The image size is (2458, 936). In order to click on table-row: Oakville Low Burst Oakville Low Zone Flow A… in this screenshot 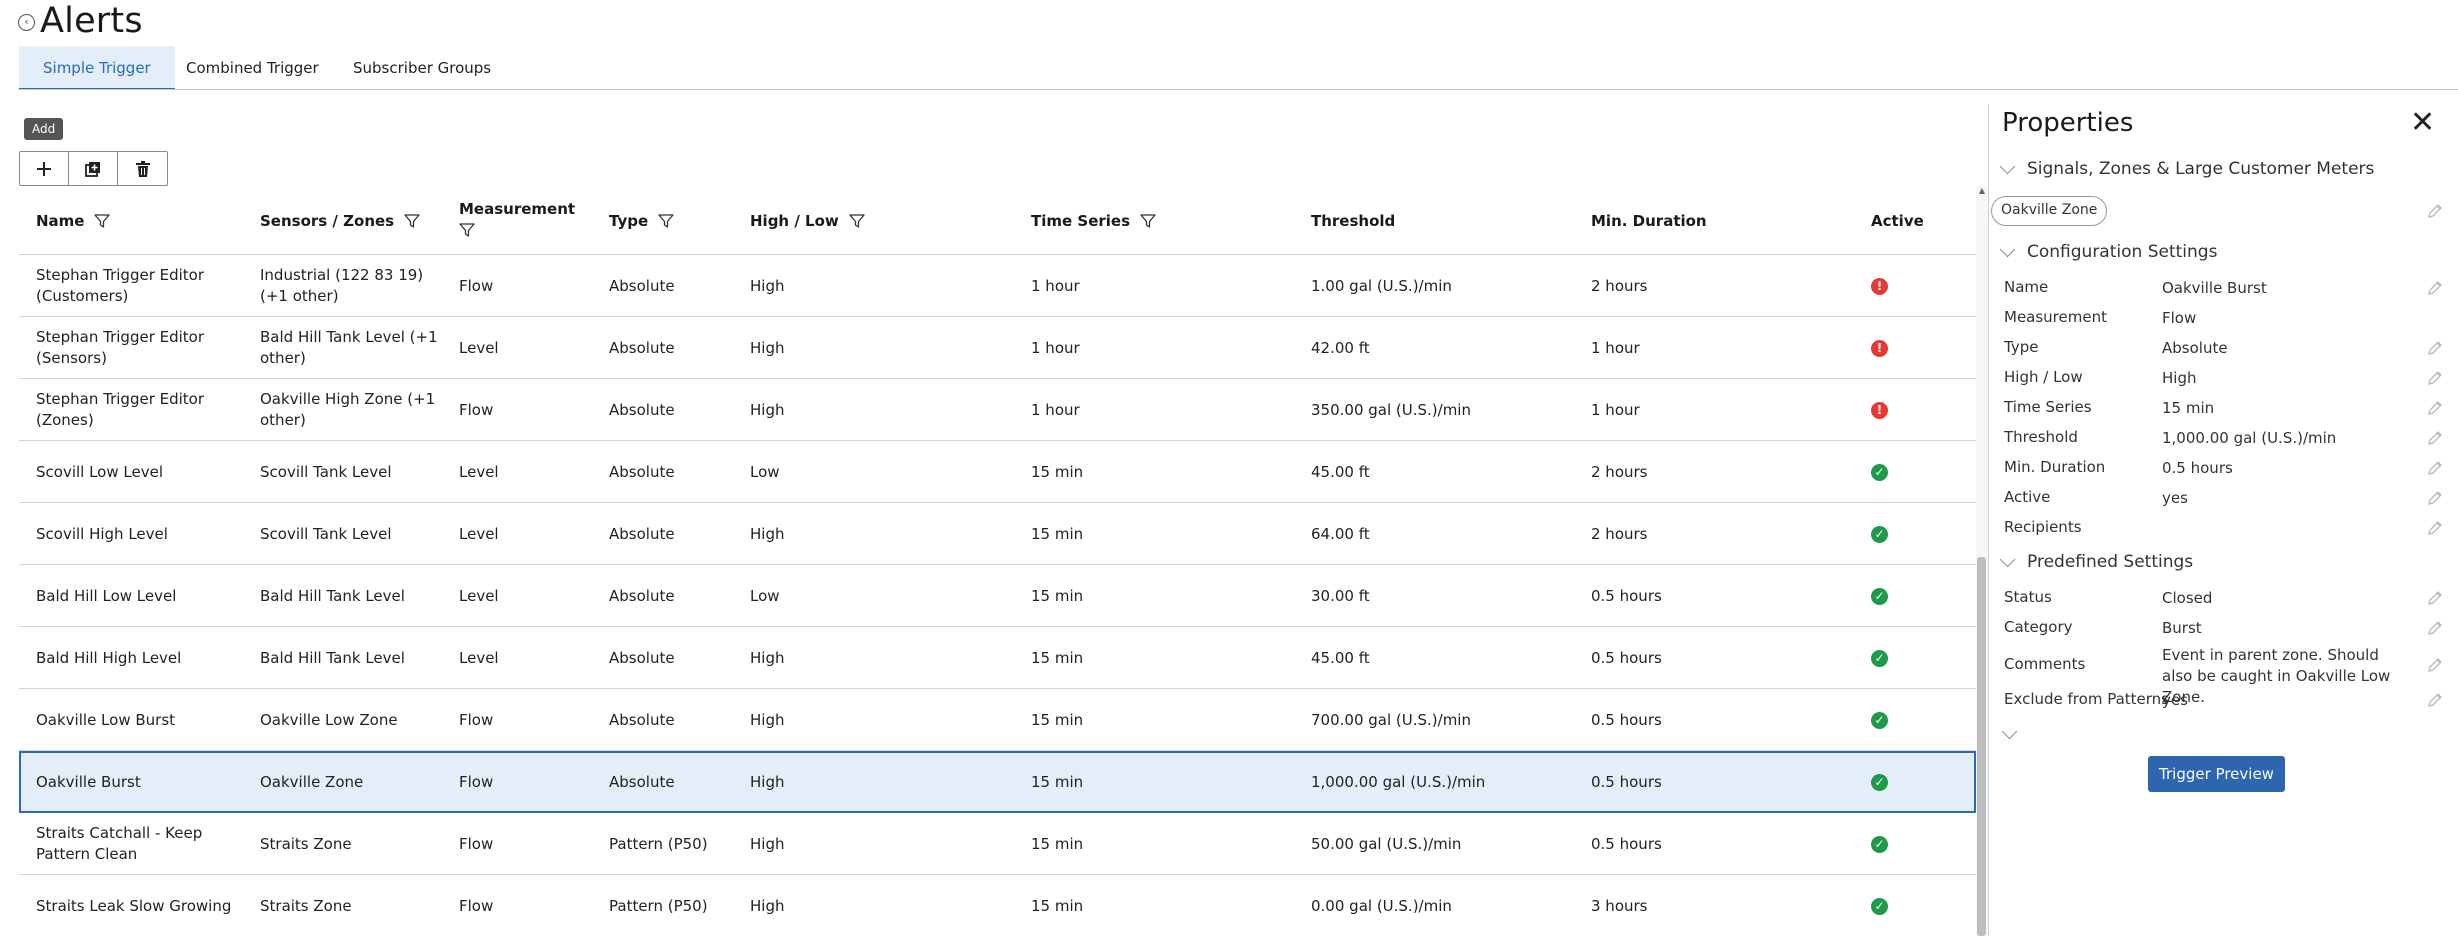, I will do `click(997, 720)`.